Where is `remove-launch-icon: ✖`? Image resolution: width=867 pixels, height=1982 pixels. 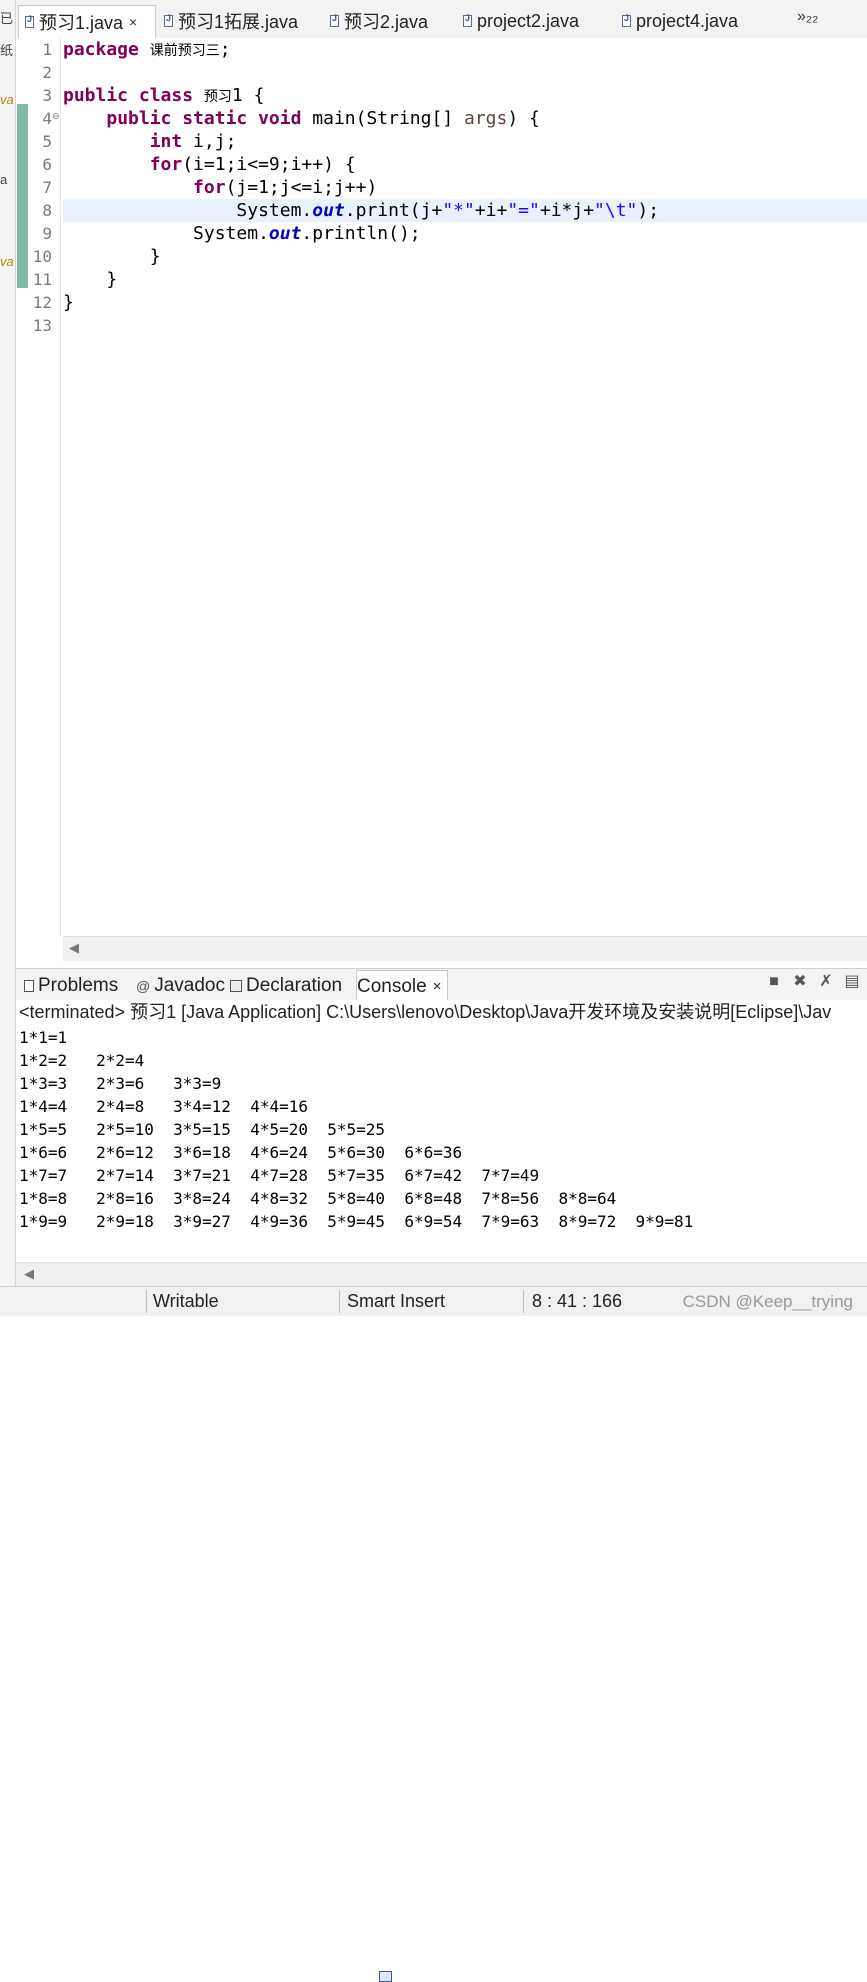
remove-launch-icon: ✖ is located at coordinates (800, 982).